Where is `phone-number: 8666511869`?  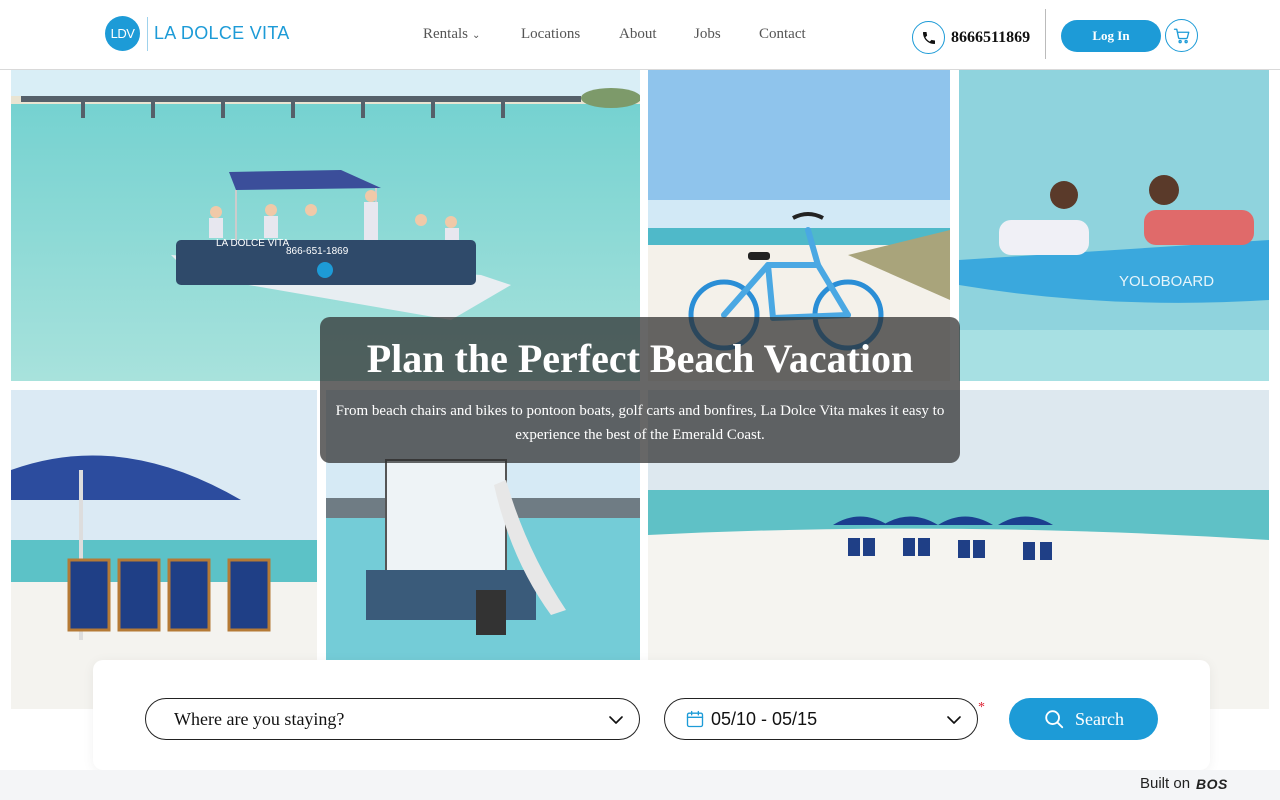 phone-number: 8666511869 is located at coordinates (991, 37).